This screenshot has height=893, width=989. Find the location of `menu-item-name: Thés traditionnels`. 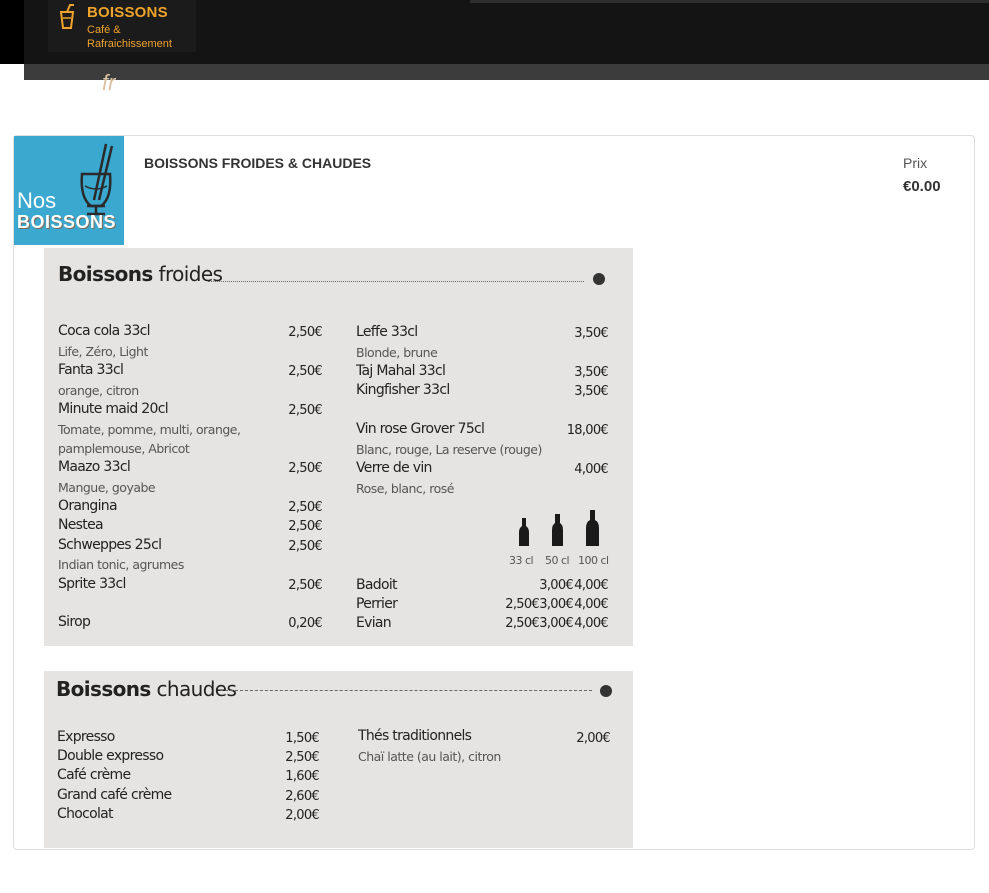

menu-item-name: Thés traditionnels is located at coordinates (415, 736).